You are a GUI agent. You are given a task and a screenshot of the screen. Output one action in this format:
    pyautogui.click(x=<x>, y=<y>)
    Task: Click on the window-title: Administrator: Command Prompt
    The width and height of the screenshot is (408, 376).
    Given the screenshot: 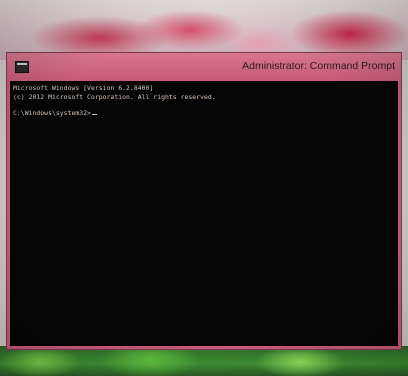 What is the action you would take?
    pyautogui.click(x=318, y=66)
    